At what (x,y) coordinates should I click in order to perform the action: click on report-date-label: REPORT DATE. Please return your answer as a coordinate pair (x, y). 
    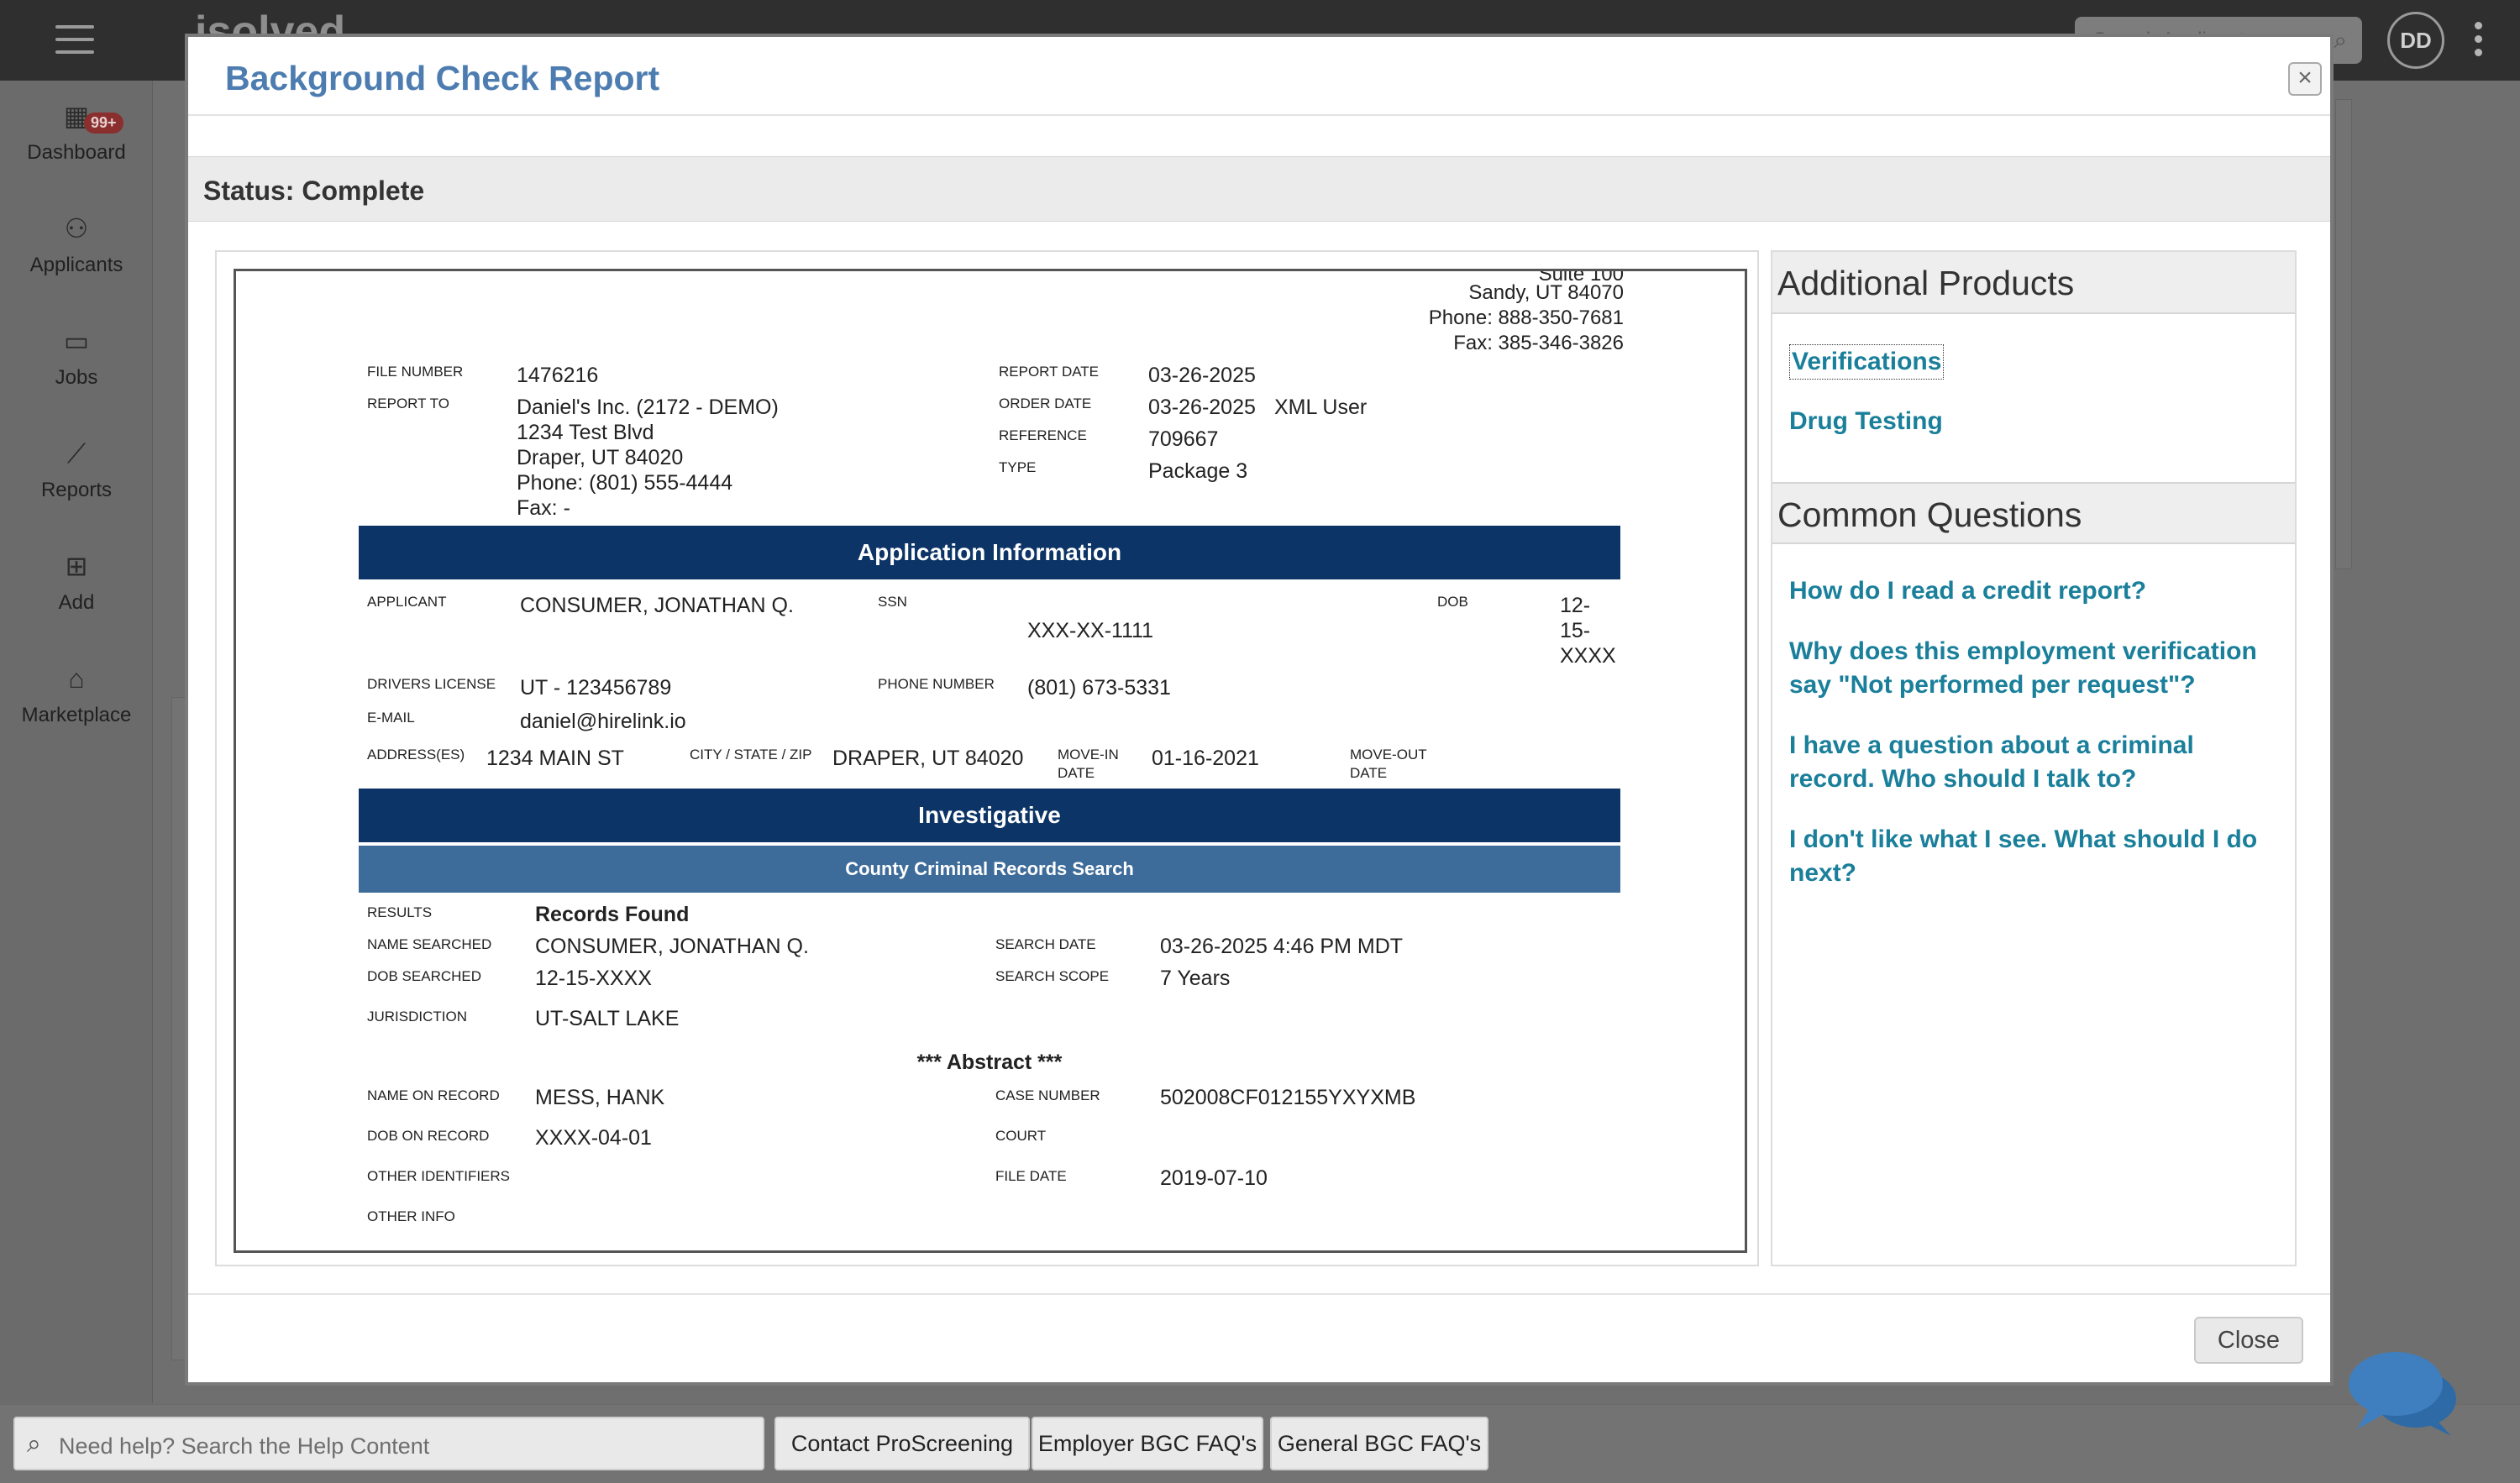
    Looking at the image, I should click on (1049, 372).